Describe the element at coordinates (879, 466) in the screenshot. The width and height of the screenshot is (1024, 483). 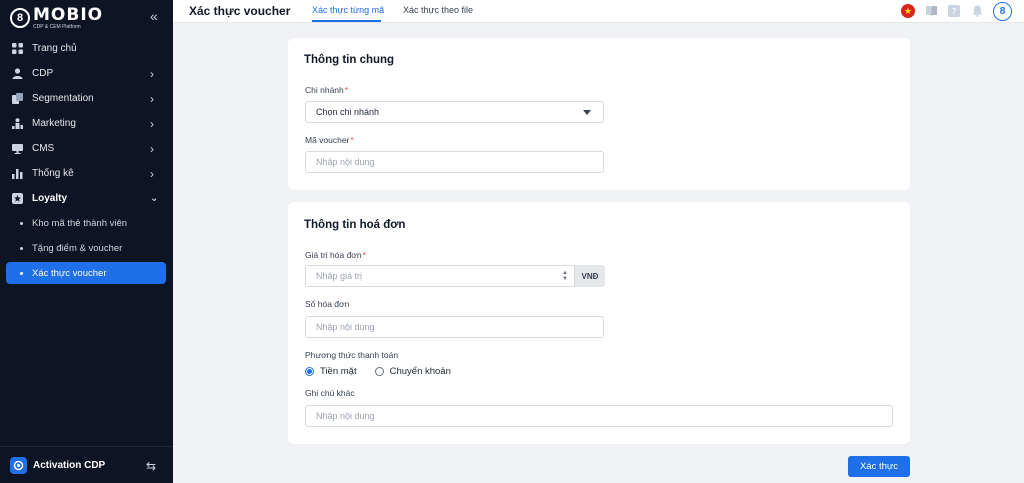
I see `verify-button: Xác thực` at that location.